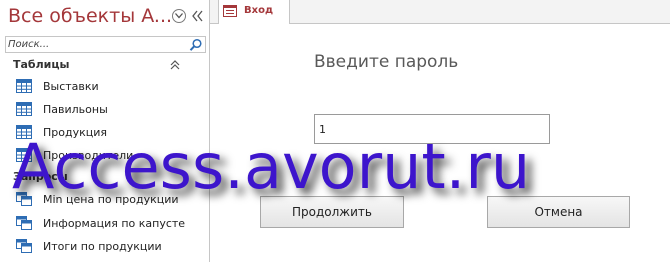  I want to click on nav-item-table-products: Продукция, so click(104, 133).